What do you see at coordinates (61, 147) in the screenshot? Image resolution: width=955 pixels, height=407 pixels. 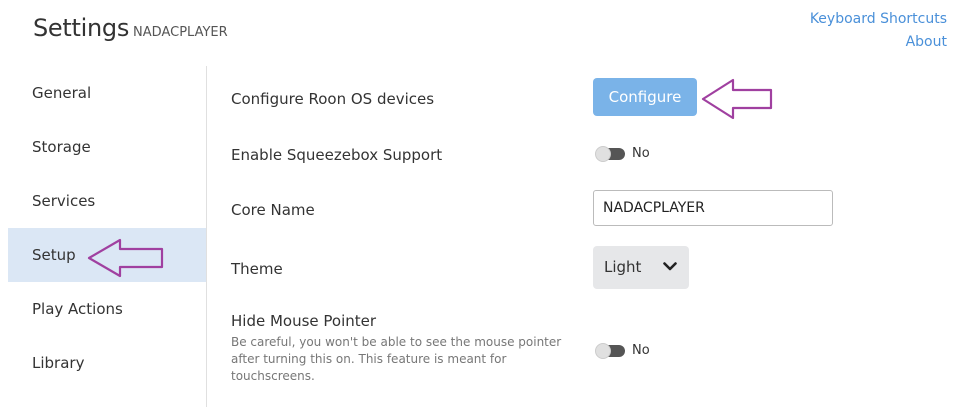 I see `sidebar-item-label: Storage` at bounding box center [61, 147].